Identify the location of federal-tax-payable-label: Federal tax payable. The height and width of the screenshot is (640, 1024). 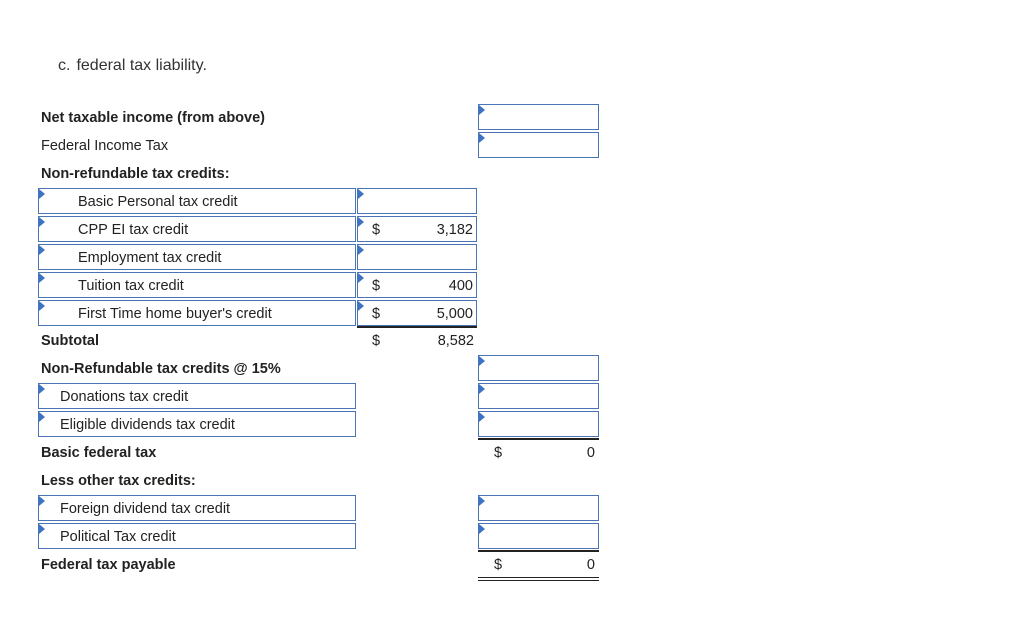
(108, 565).